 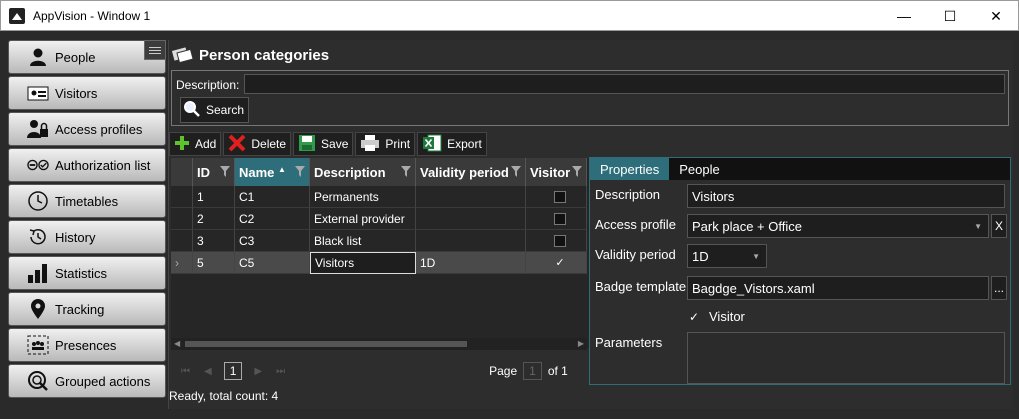 What do you see at coordinates (214, 197) in the screenshot?
I see `cell-id: 1` at bounding box center [214, 197].